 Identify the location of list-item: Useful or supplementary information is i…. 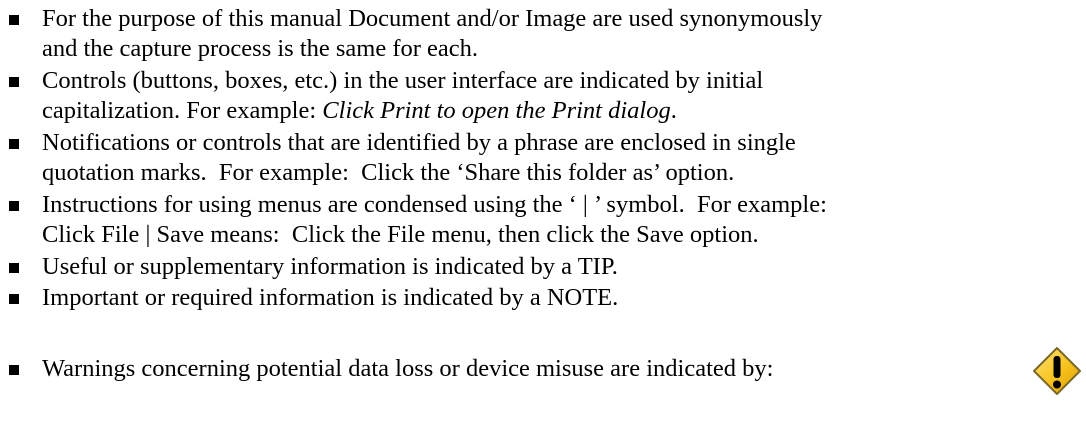
(543, 267).